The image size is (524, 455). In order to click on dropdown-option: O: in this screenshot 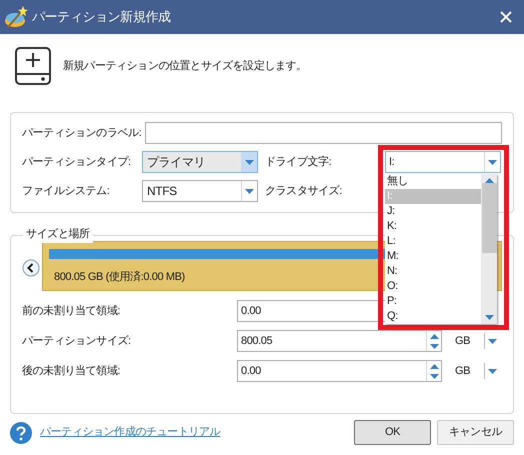, I will do `click(433, 286)`.